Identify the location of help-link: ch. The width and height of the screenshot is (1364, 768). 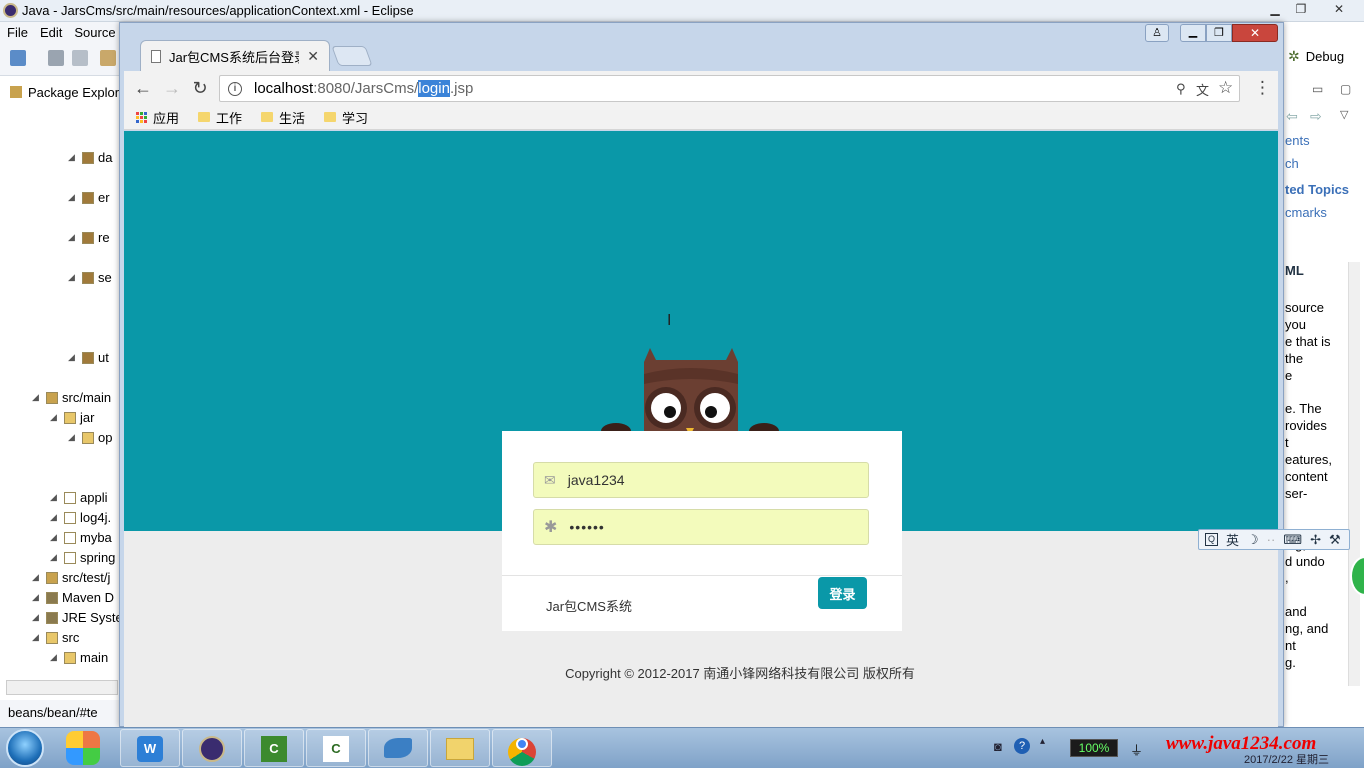
(1292, 163).